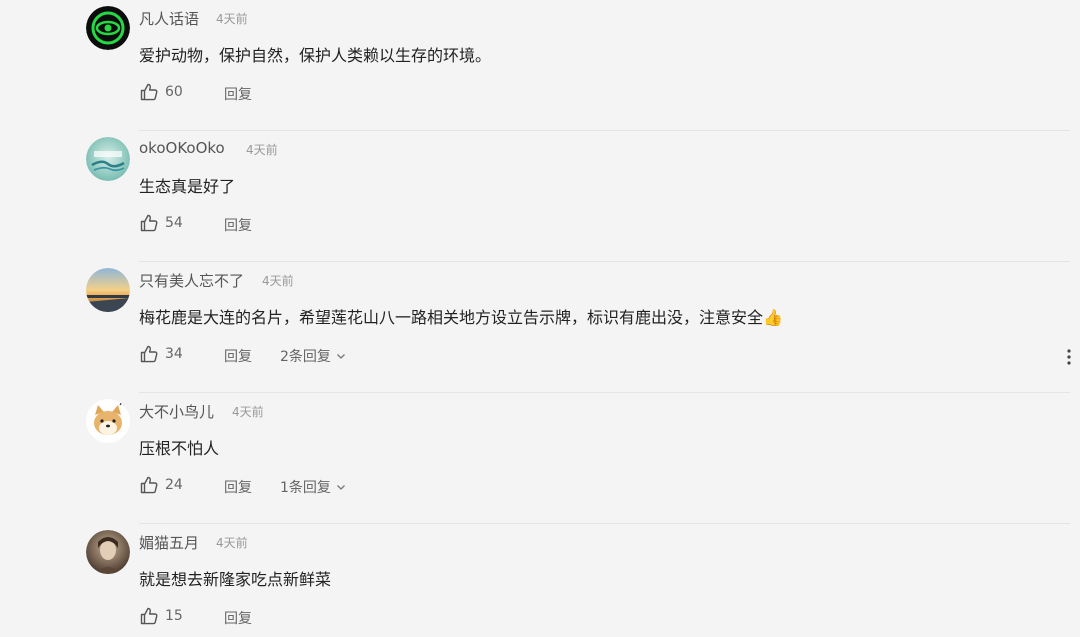 This screenshot has width=1080, height=637. Describe the element at coordinates (169, 18) in the screenshot. I see `comment-author: 凡人话语` at that location.